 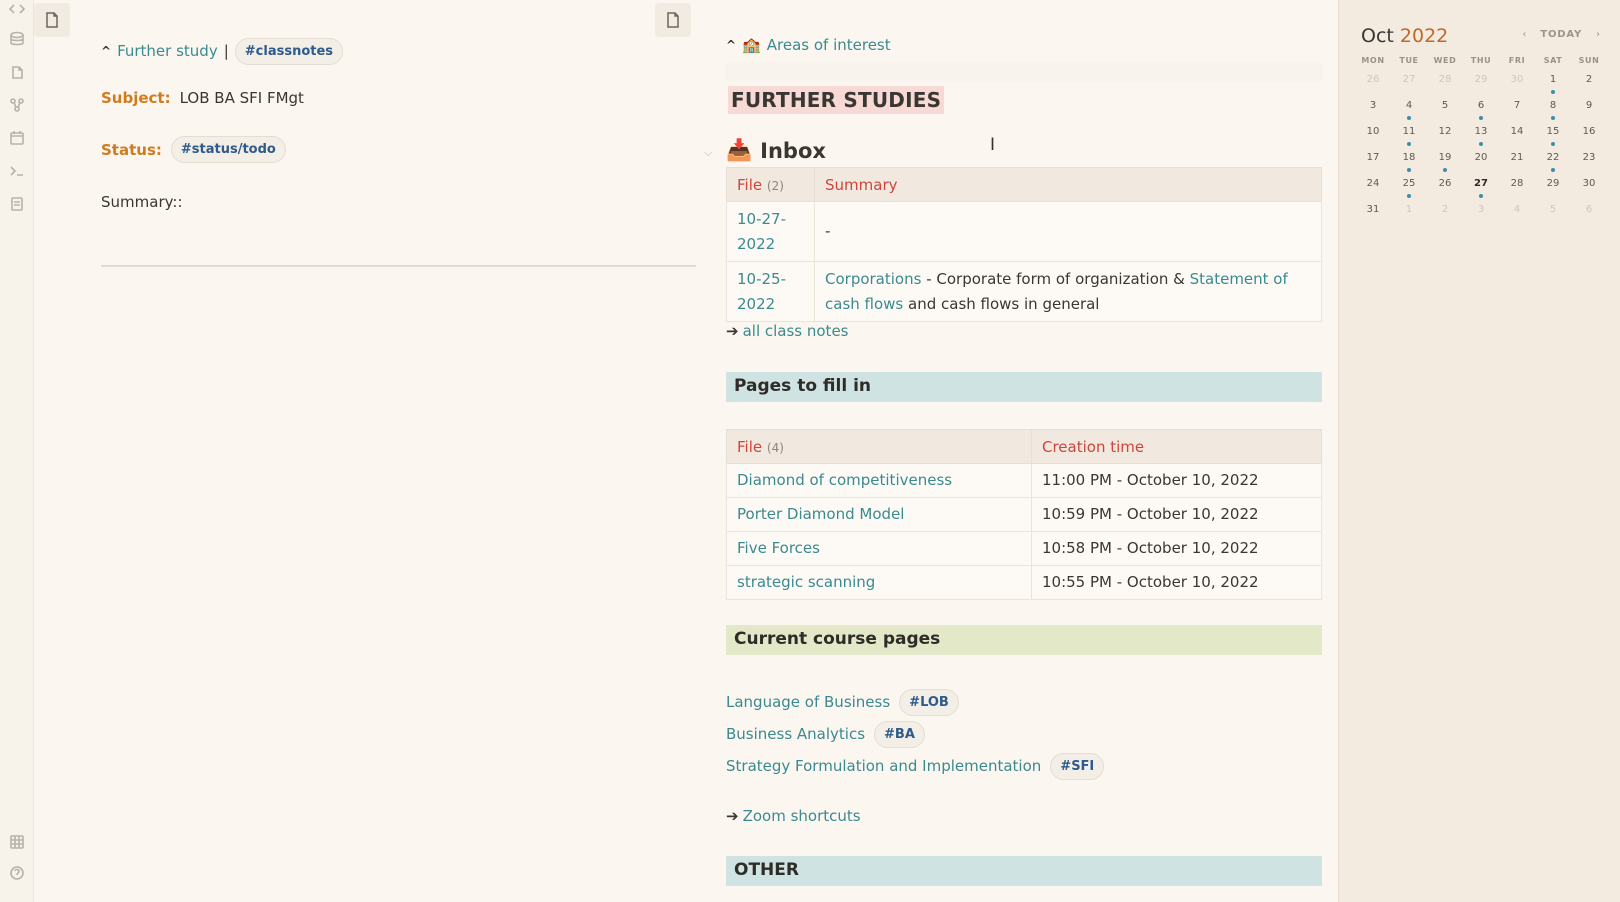 What do you see at coordinates (17, 9) in the screenshot?
I see `code-icon` at bounding box center [17, 9].